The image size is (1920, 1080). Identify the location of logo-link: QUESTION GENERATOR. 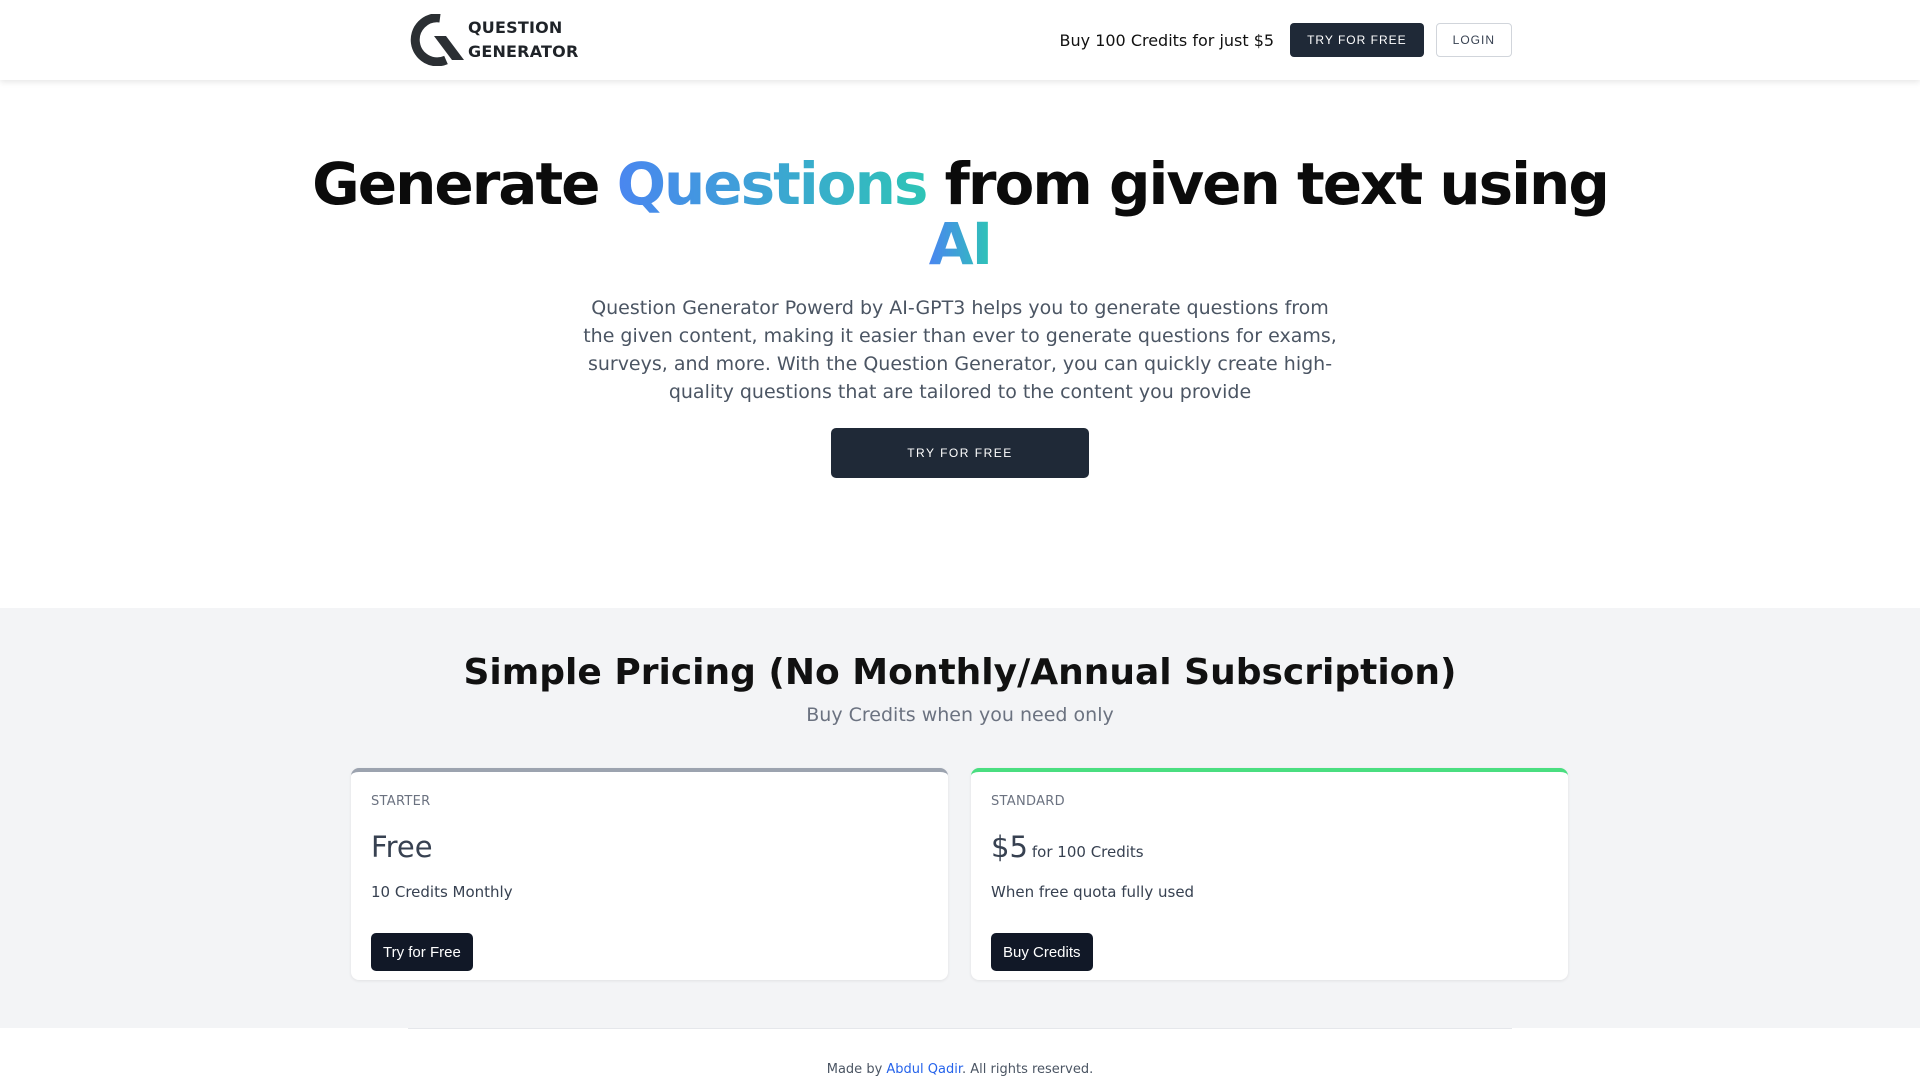
(494, 40).